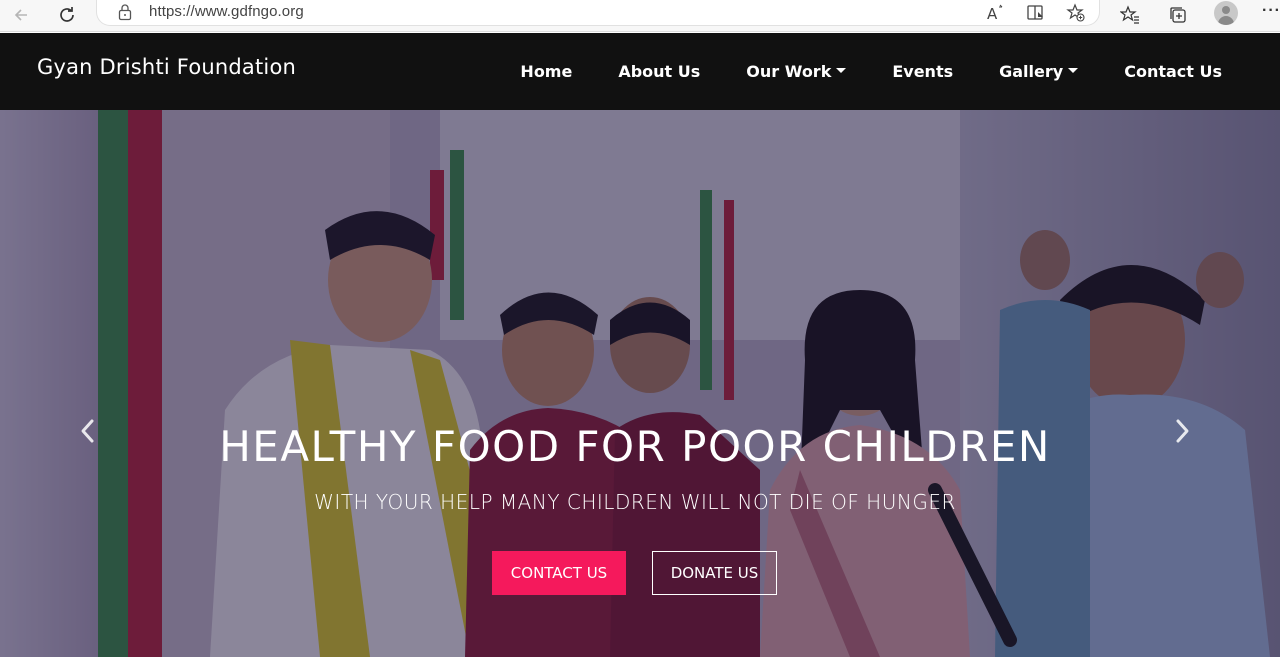 This screenshot has width=1280, height=657. Describe the element at coordinates (226, 11) in the screenshot. I see `url-text: https://www.gdfngo.org` at that location.